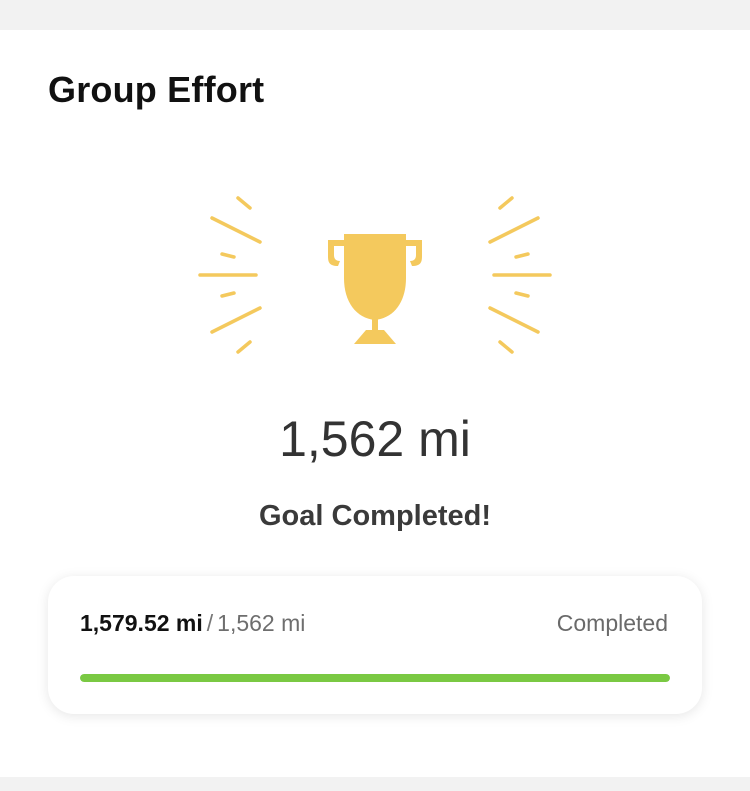 The image size is (750, 791). I want to click on trophy-cup, so click(375, 289).